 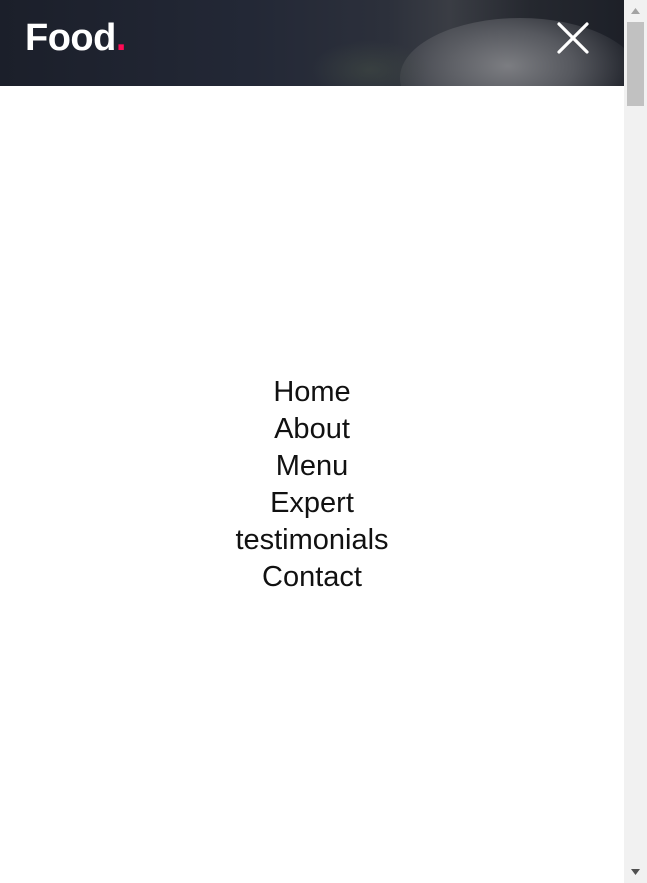 I want to click on nav-link-menu: Menu, so click(x=312, y=466).